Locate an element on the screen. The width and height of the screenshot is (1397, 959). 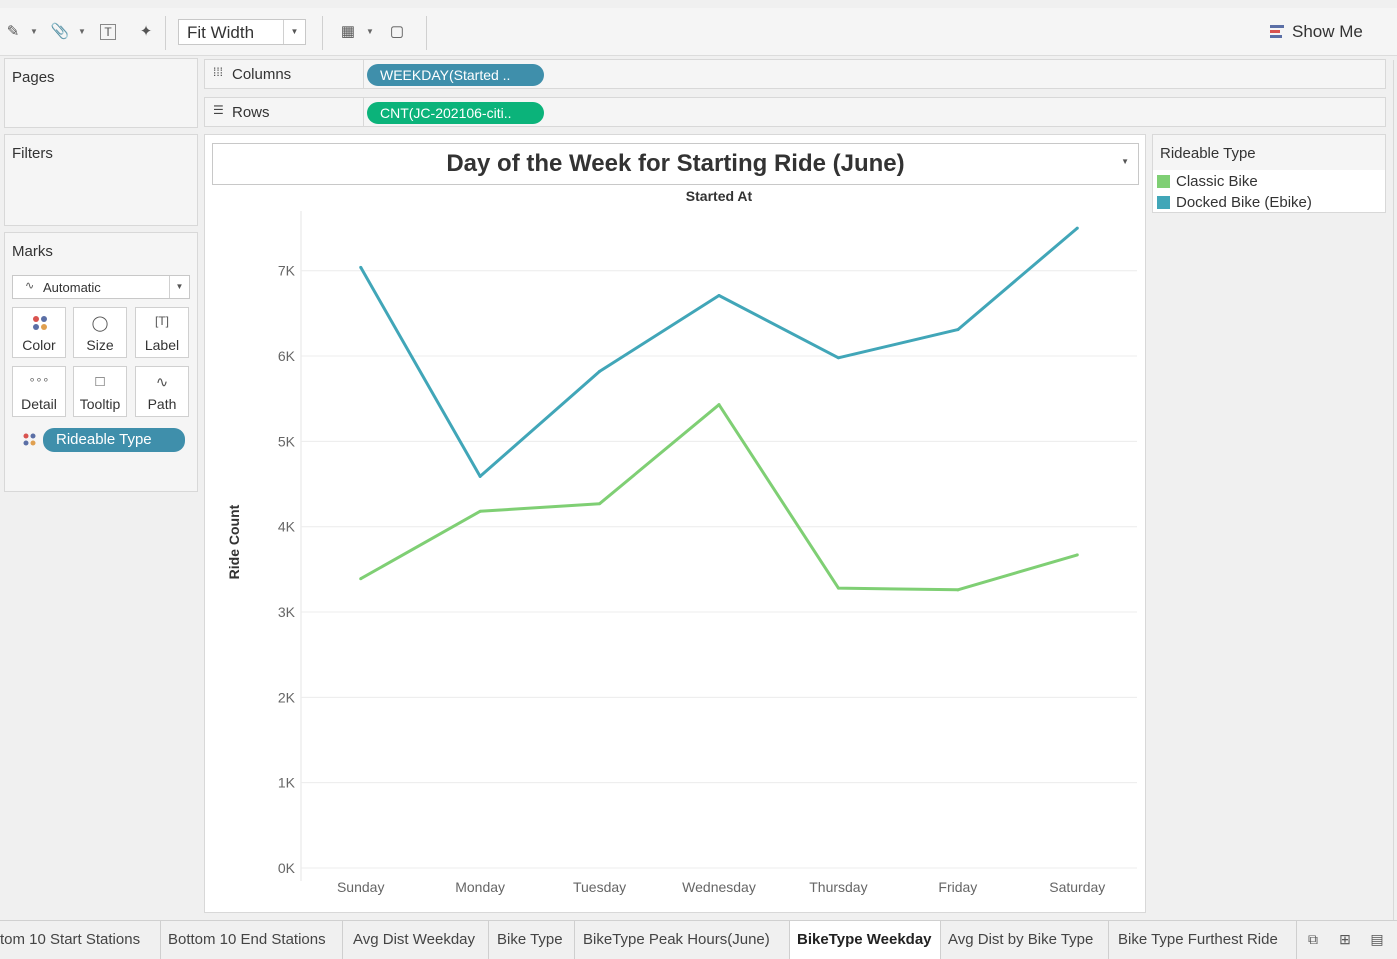
rideable-type-pill: Rideable Type is located at coordinates (114, 440).